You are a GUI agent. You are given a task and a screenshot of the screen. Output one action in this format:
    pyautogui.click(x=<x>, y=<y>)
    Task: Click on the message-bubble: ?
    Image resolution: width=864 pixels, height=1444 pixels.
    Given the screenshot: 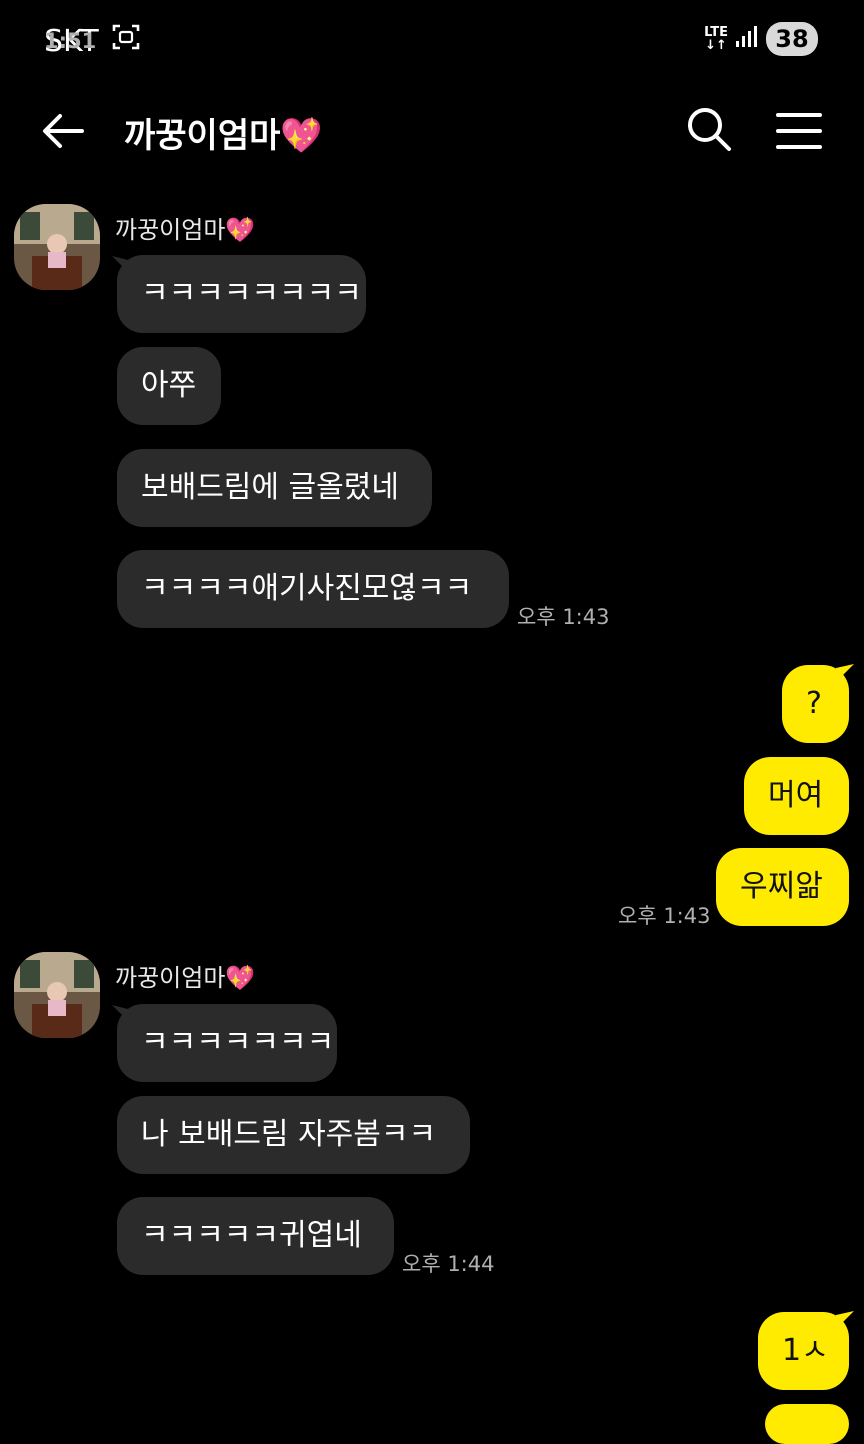 What is the action you would take?
    pyautogui.click(x=815, y=704)
    